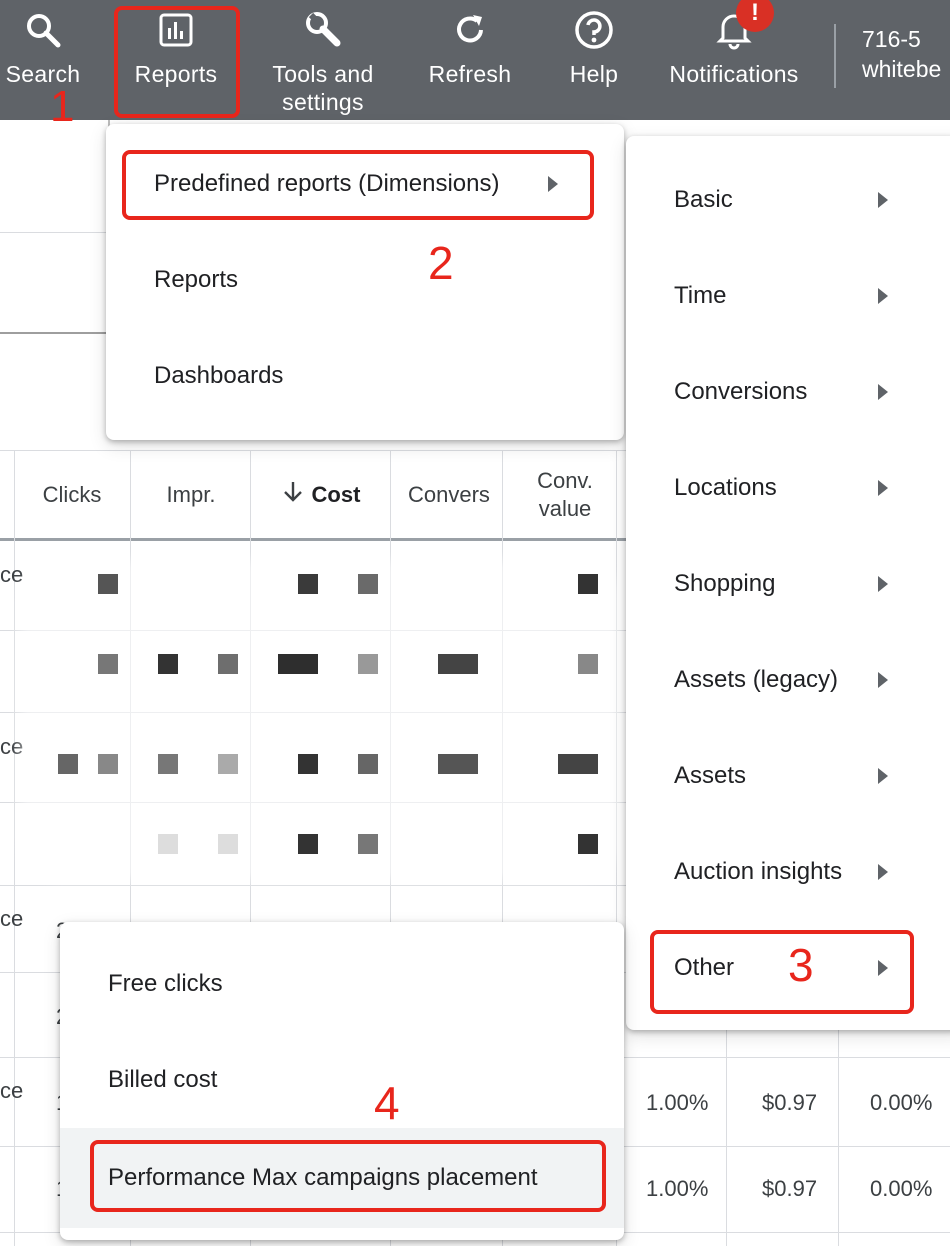 The width and height of the screenshot is (950, 1246). Describe the element at coordinates (365, 376) in the screenshot. I see `menu-item-dashboards: Dashboards` at that location.